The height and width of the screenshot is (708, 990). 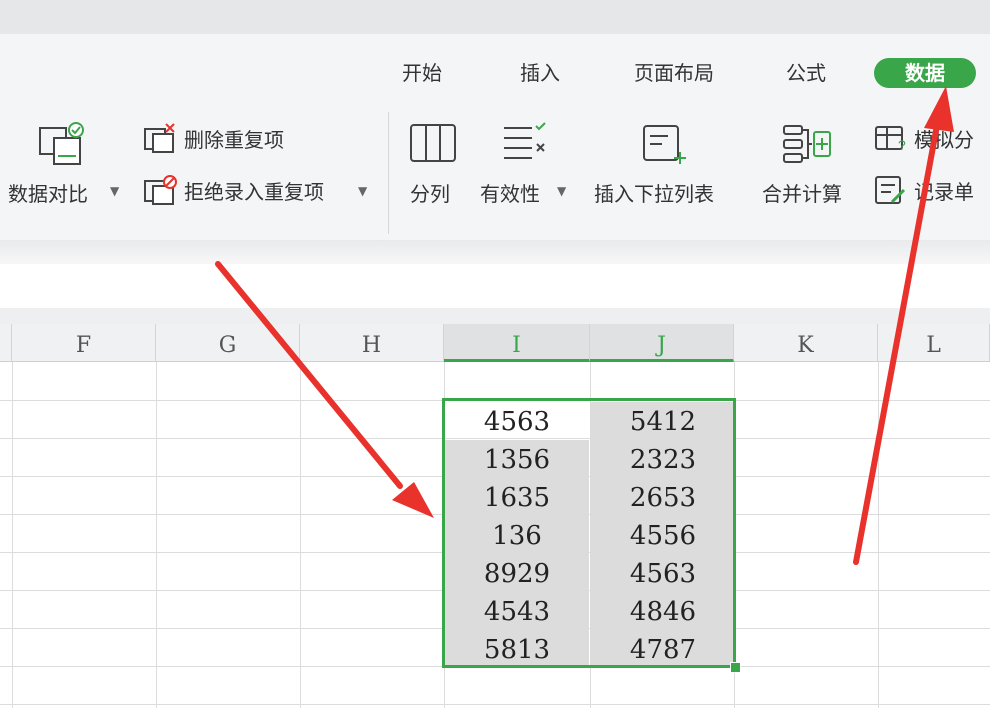 What do you see at coordinates (662, 343) in the screenshot?
I see `column-header-j: J` at bounding box center [662, 343].